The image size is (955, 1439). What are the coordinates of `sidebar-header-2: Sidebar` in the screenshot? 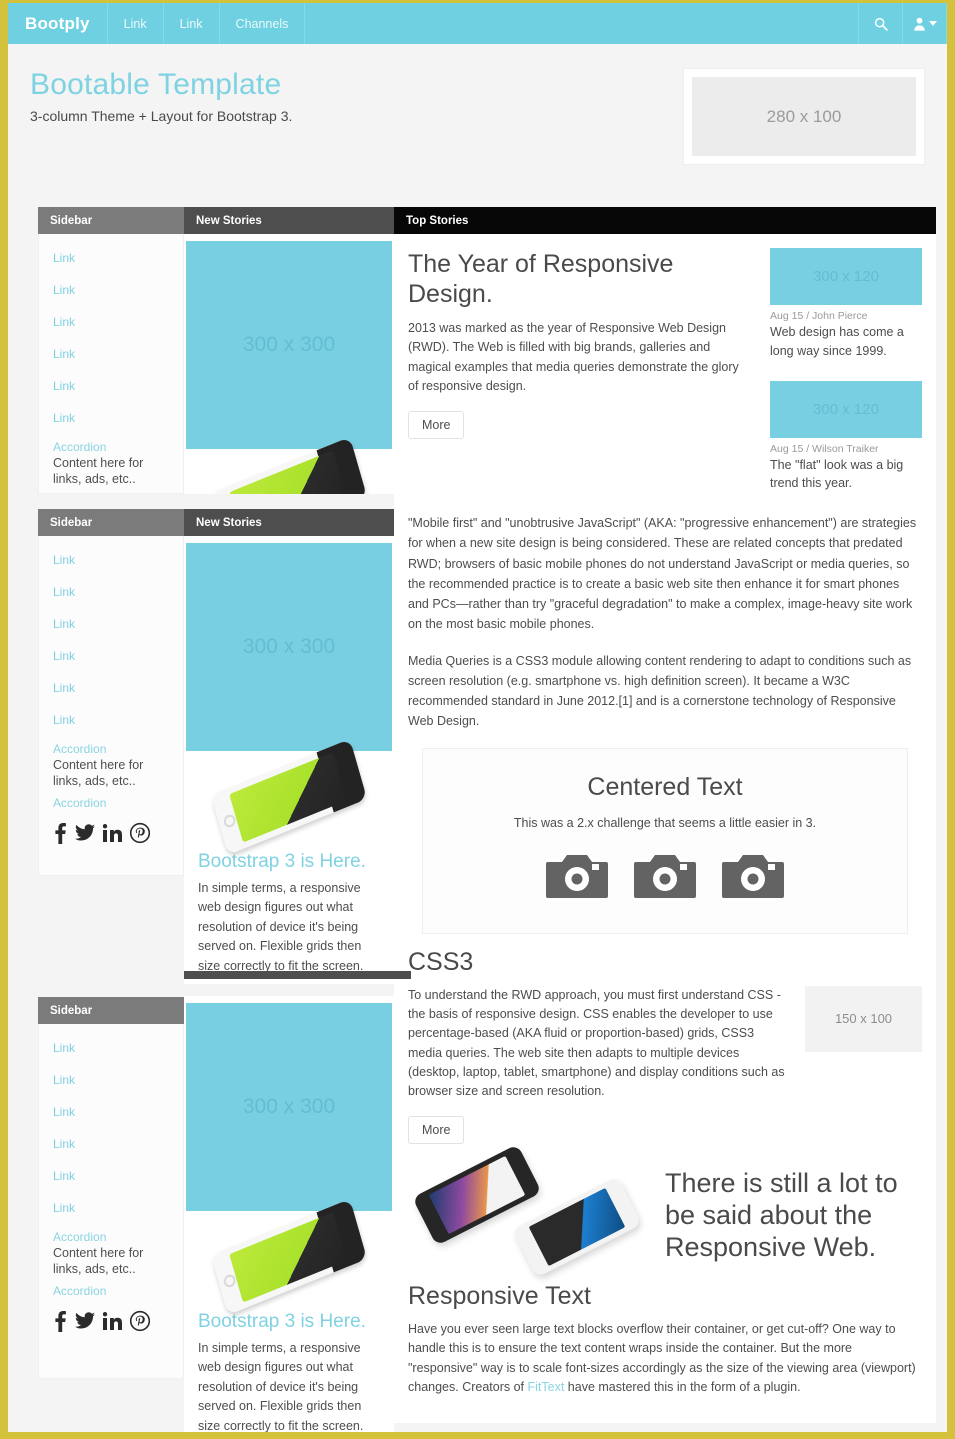 It's located at (111, 522).